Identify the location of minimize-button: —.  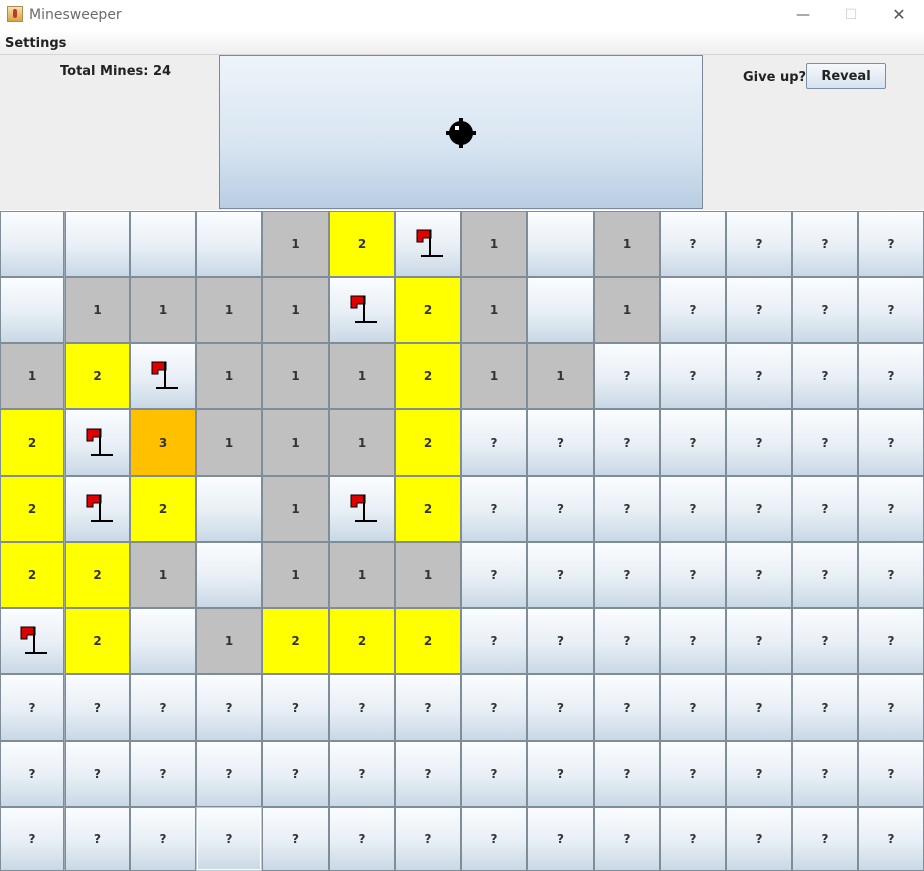
(803, 15).